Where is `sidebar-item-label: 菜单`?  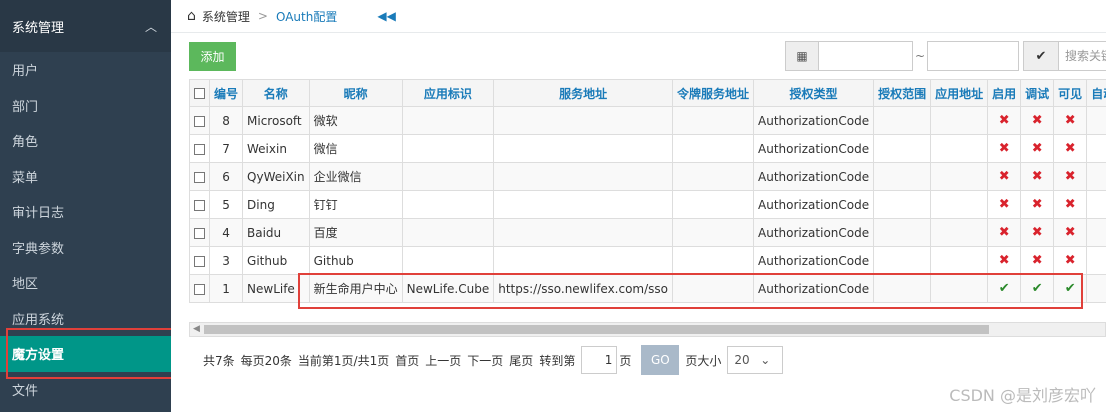 sidebar-item-label: 菜单 is located at coordinates (25, 178).